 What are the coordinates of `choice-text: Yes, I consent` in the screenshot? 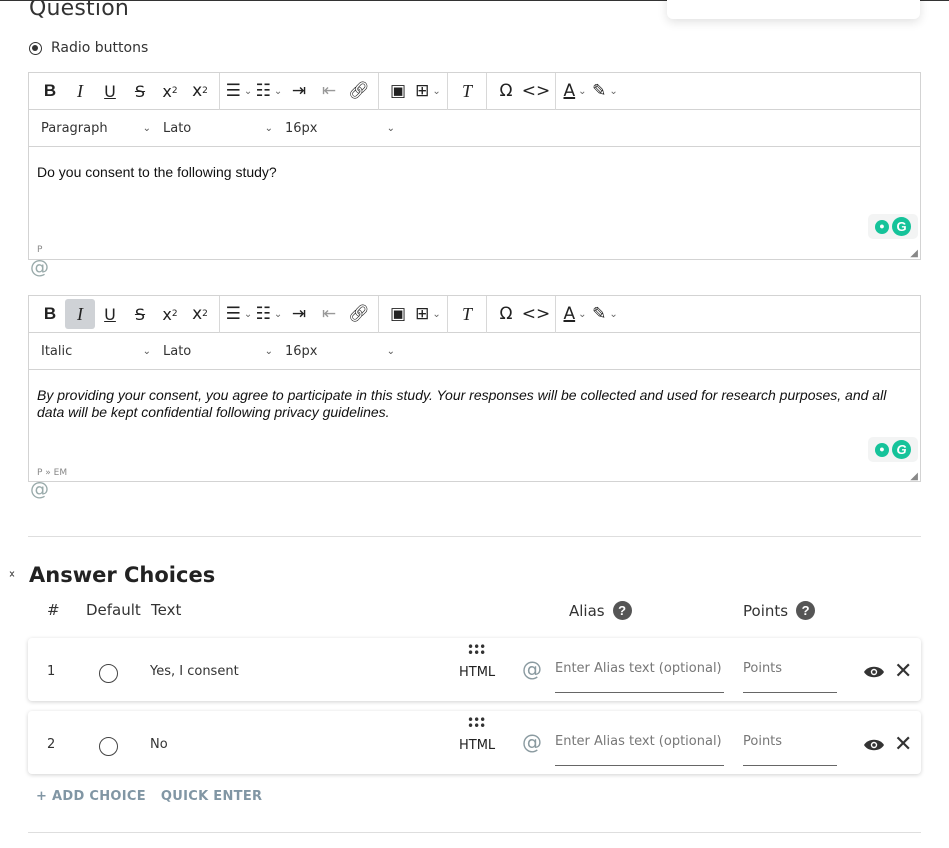 It's located at (194, 671).